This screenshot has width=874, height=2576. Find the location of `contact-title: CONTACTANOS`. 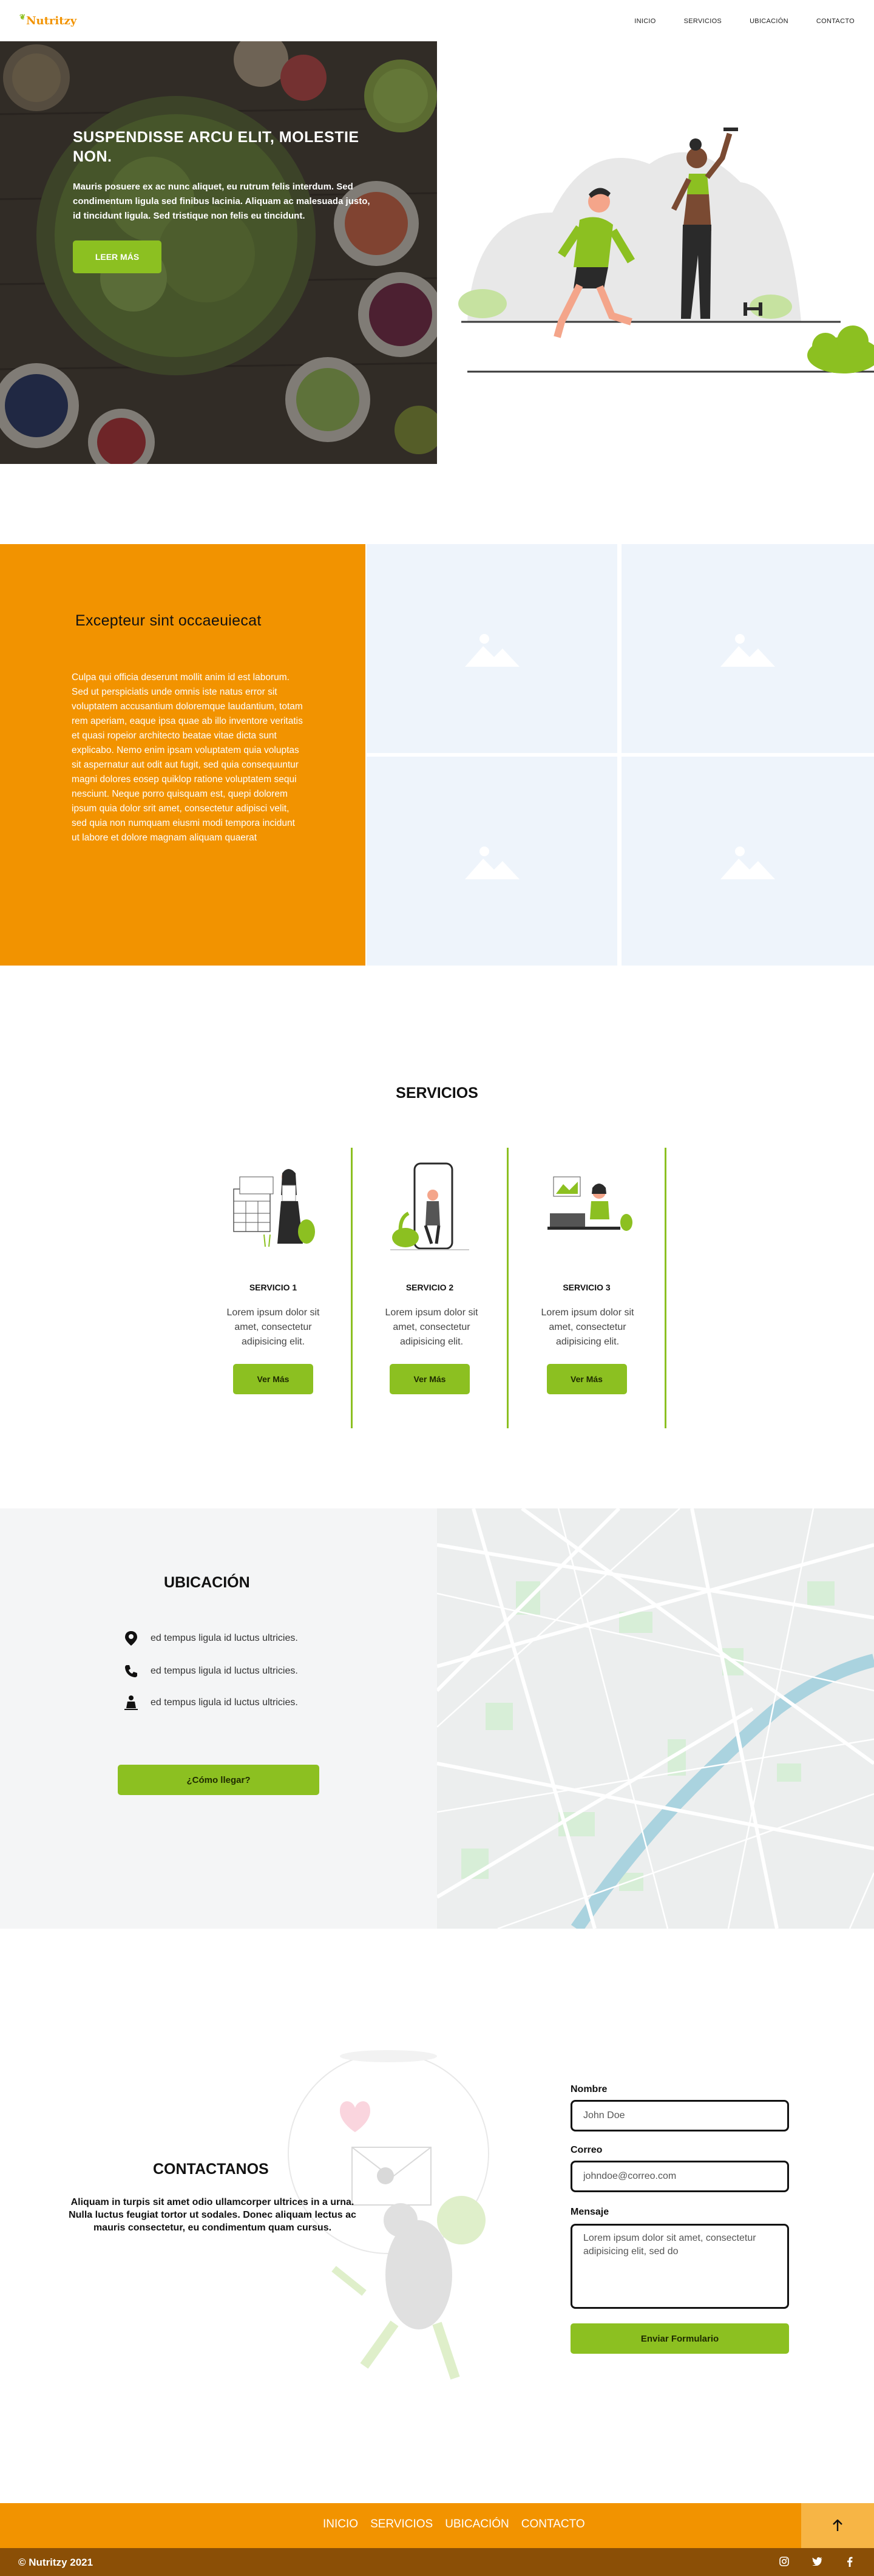

contact-title: CONTACTANOS is located at coordinates (211, 2169).